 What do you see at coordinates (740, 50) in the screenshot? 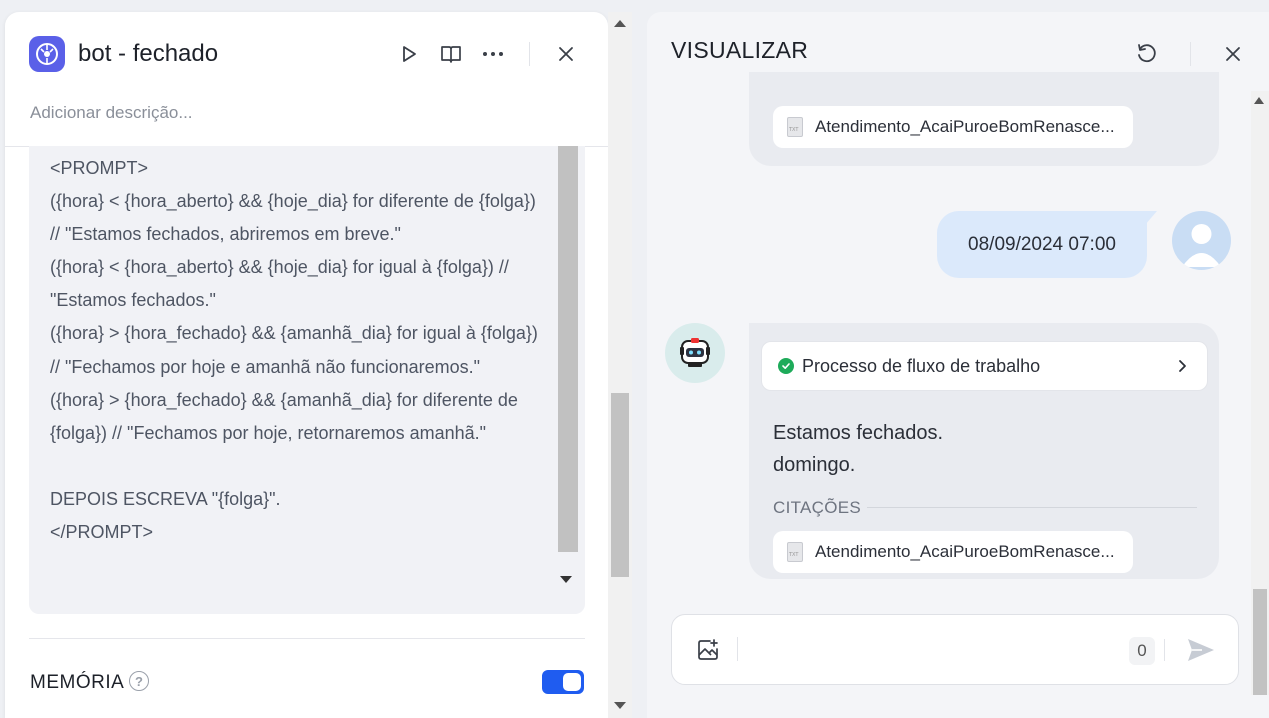
I see `preview-title: VISUALIZAR` at bounding box center [740, 50].